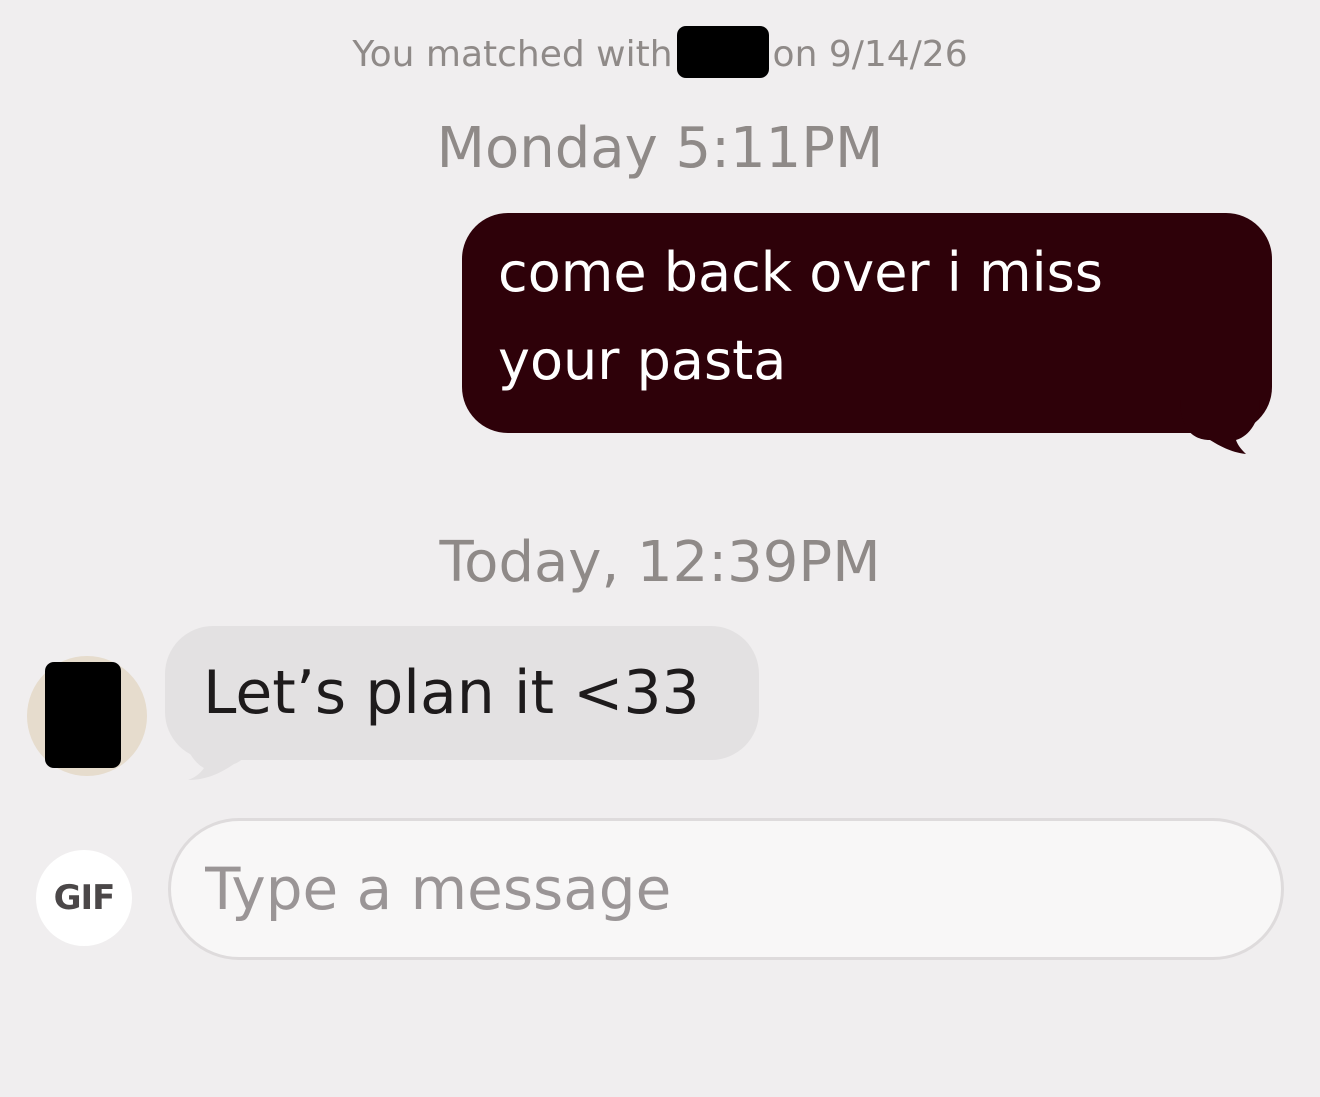 The height and width of the screenshot is (1097, 1320). I want to click on redacted-avatar, so click(83, 715).